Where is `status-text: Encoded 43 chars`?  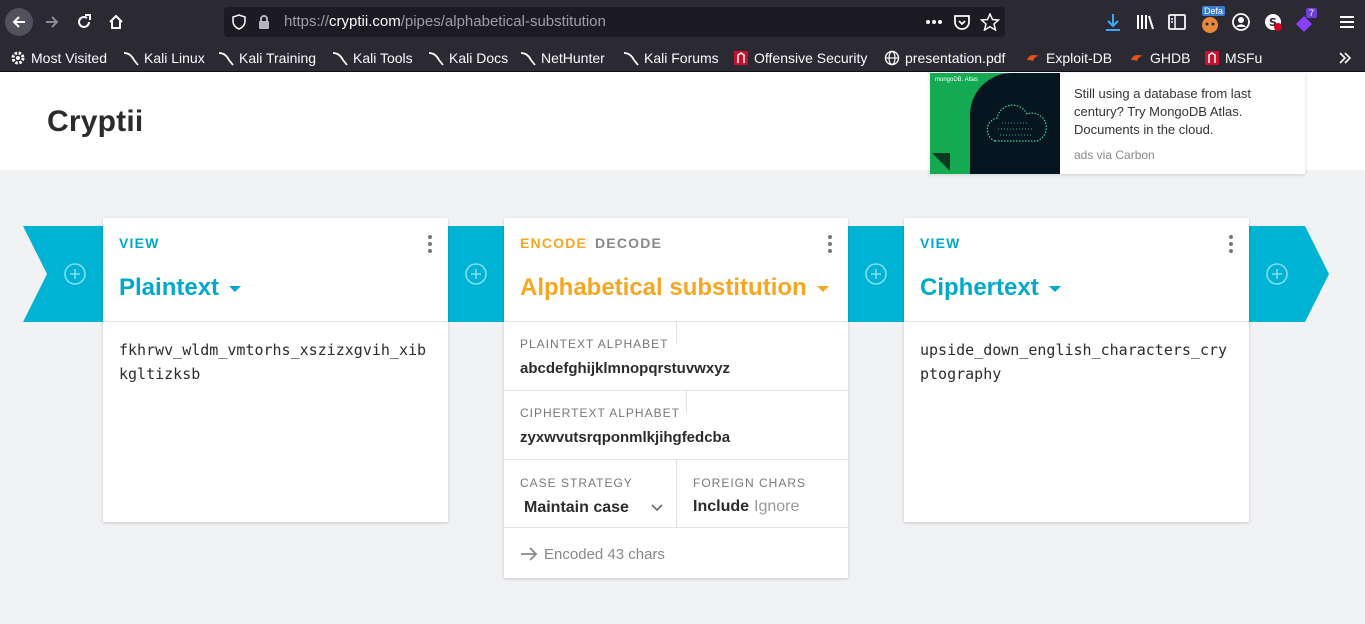
status-text: Encoded 43 chars is located at coordinates (604, 554).